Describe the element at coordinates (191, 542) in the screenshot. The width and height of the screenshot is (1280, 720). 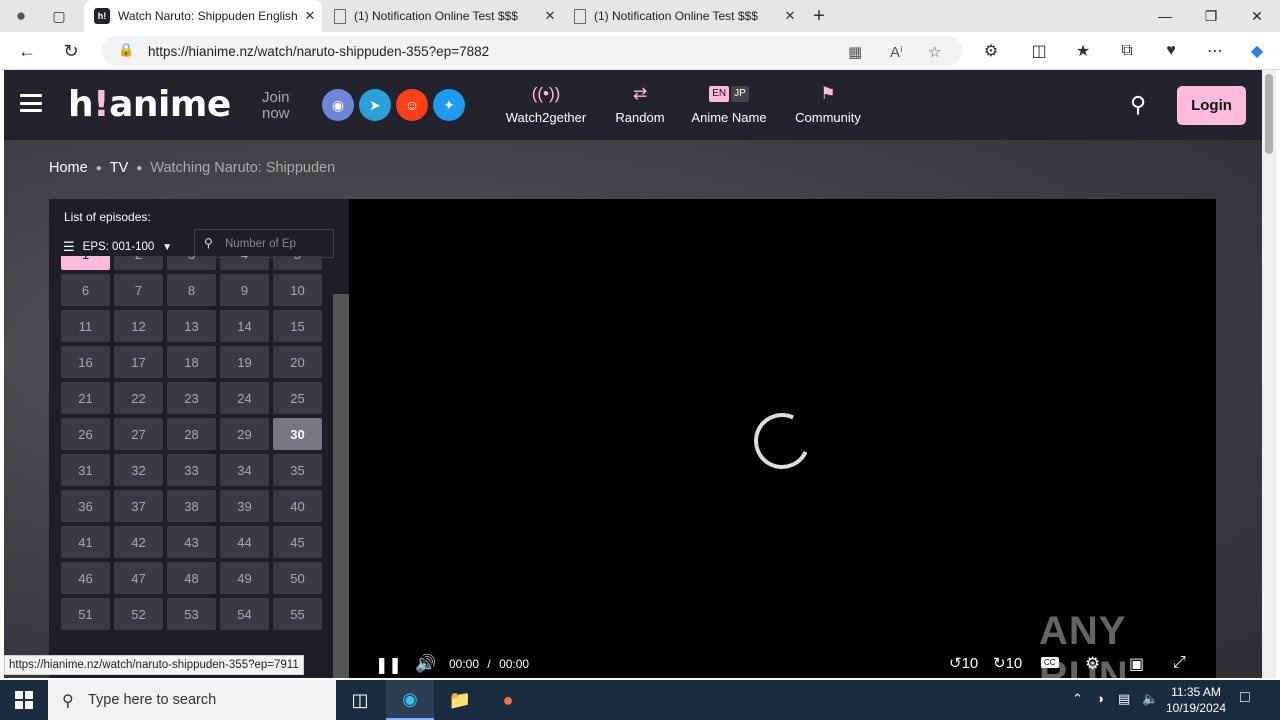
I see `episode-43-button: 43` at that location.